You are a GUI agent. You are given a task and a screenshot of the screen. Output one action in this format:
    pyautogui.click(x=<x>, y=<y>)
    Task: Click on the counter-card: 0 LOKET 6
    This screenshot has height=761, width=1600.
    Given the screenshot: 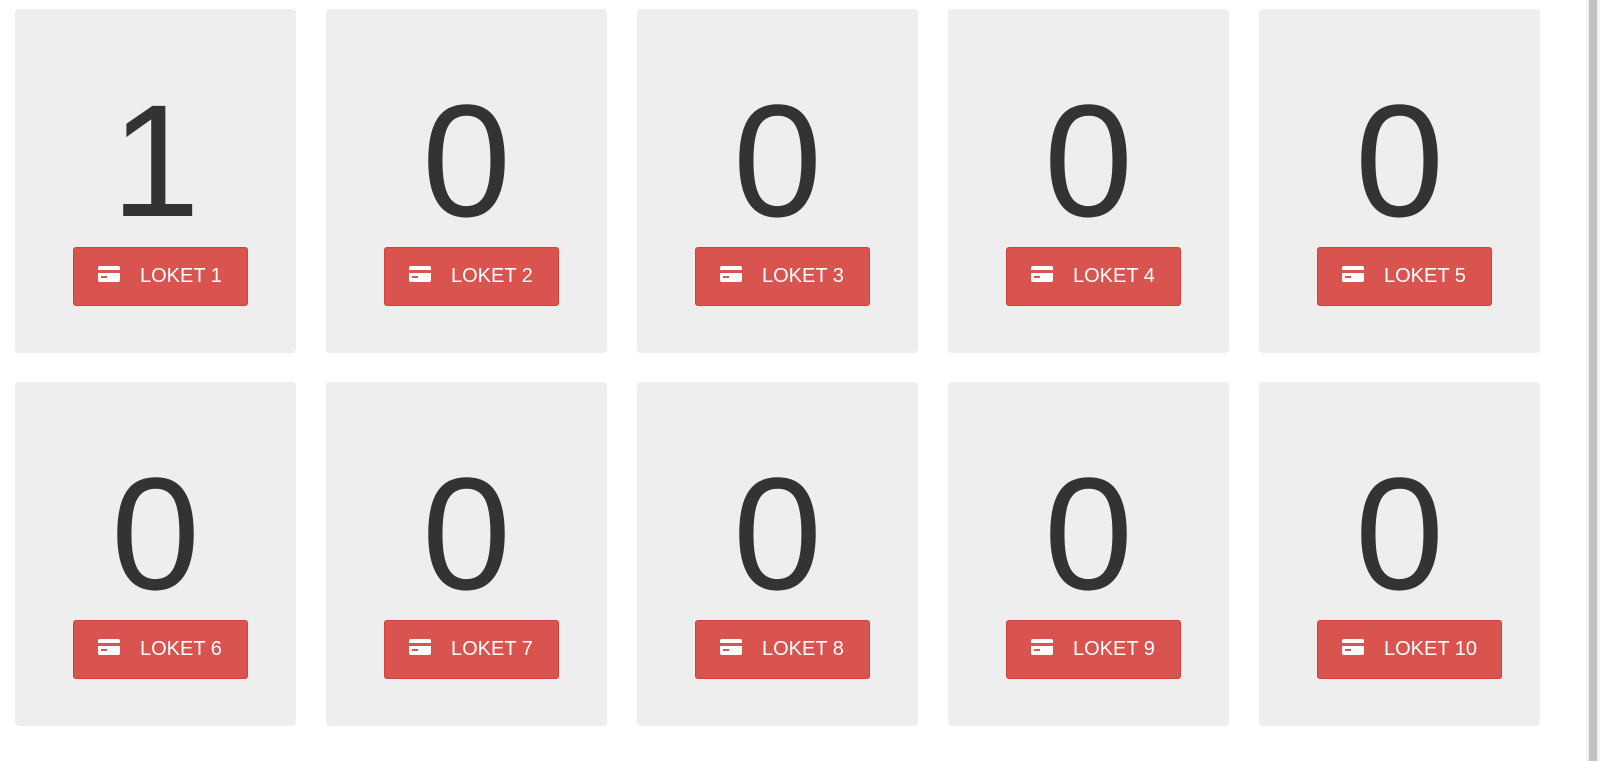 What is the action you would take?
    pyautogui.click(x=155, y=554)
    